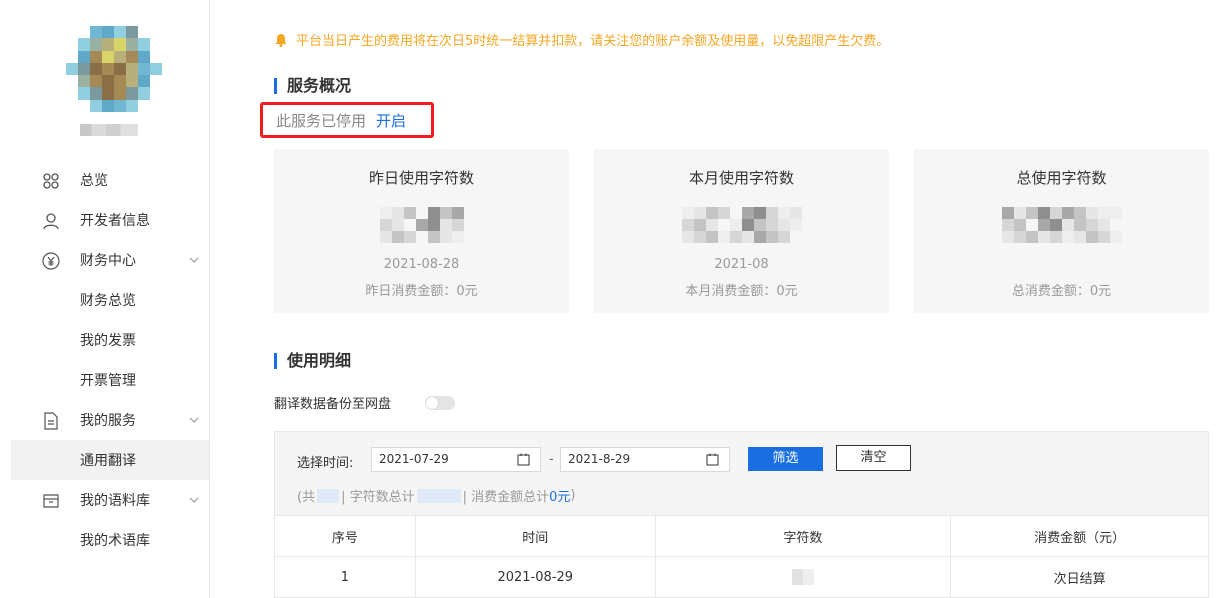 The width and height of the screenshot is (1224, 598). Describe the element at coordinates (741, 178) in the screenshot. I see `card-title: 本月使用字符数` at that location.